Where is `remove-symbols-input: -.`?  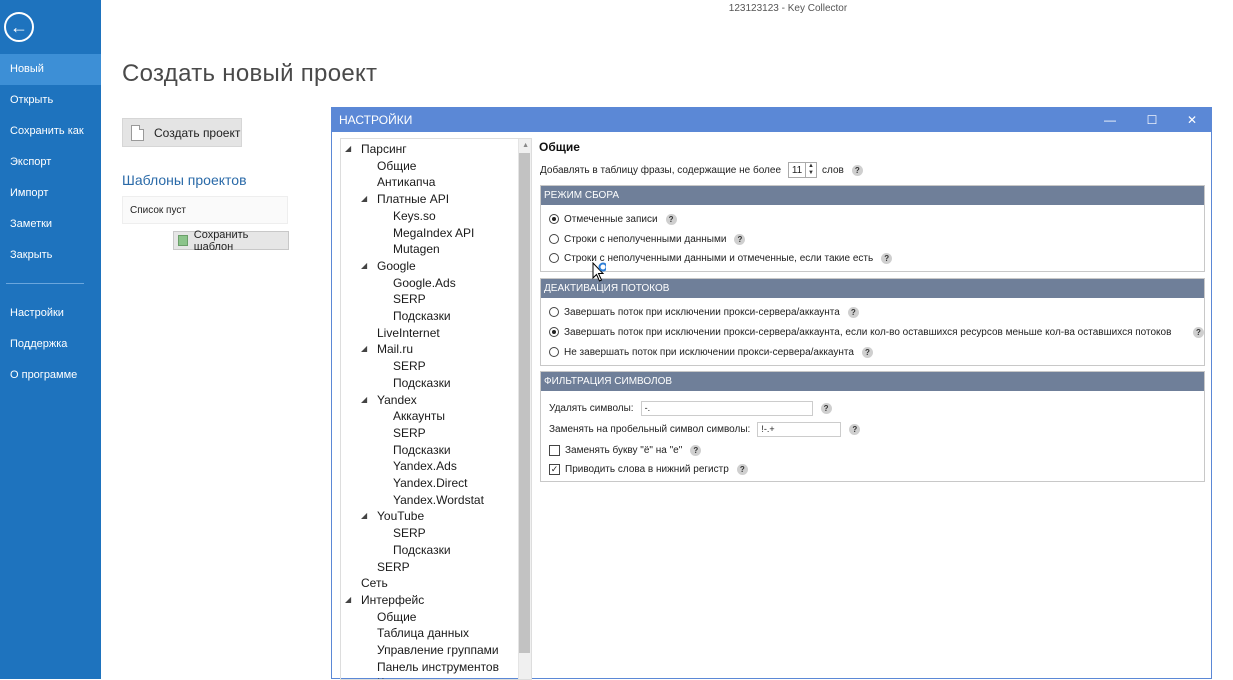
remove-symbols-input: -. is located at coordinates (726, 408).